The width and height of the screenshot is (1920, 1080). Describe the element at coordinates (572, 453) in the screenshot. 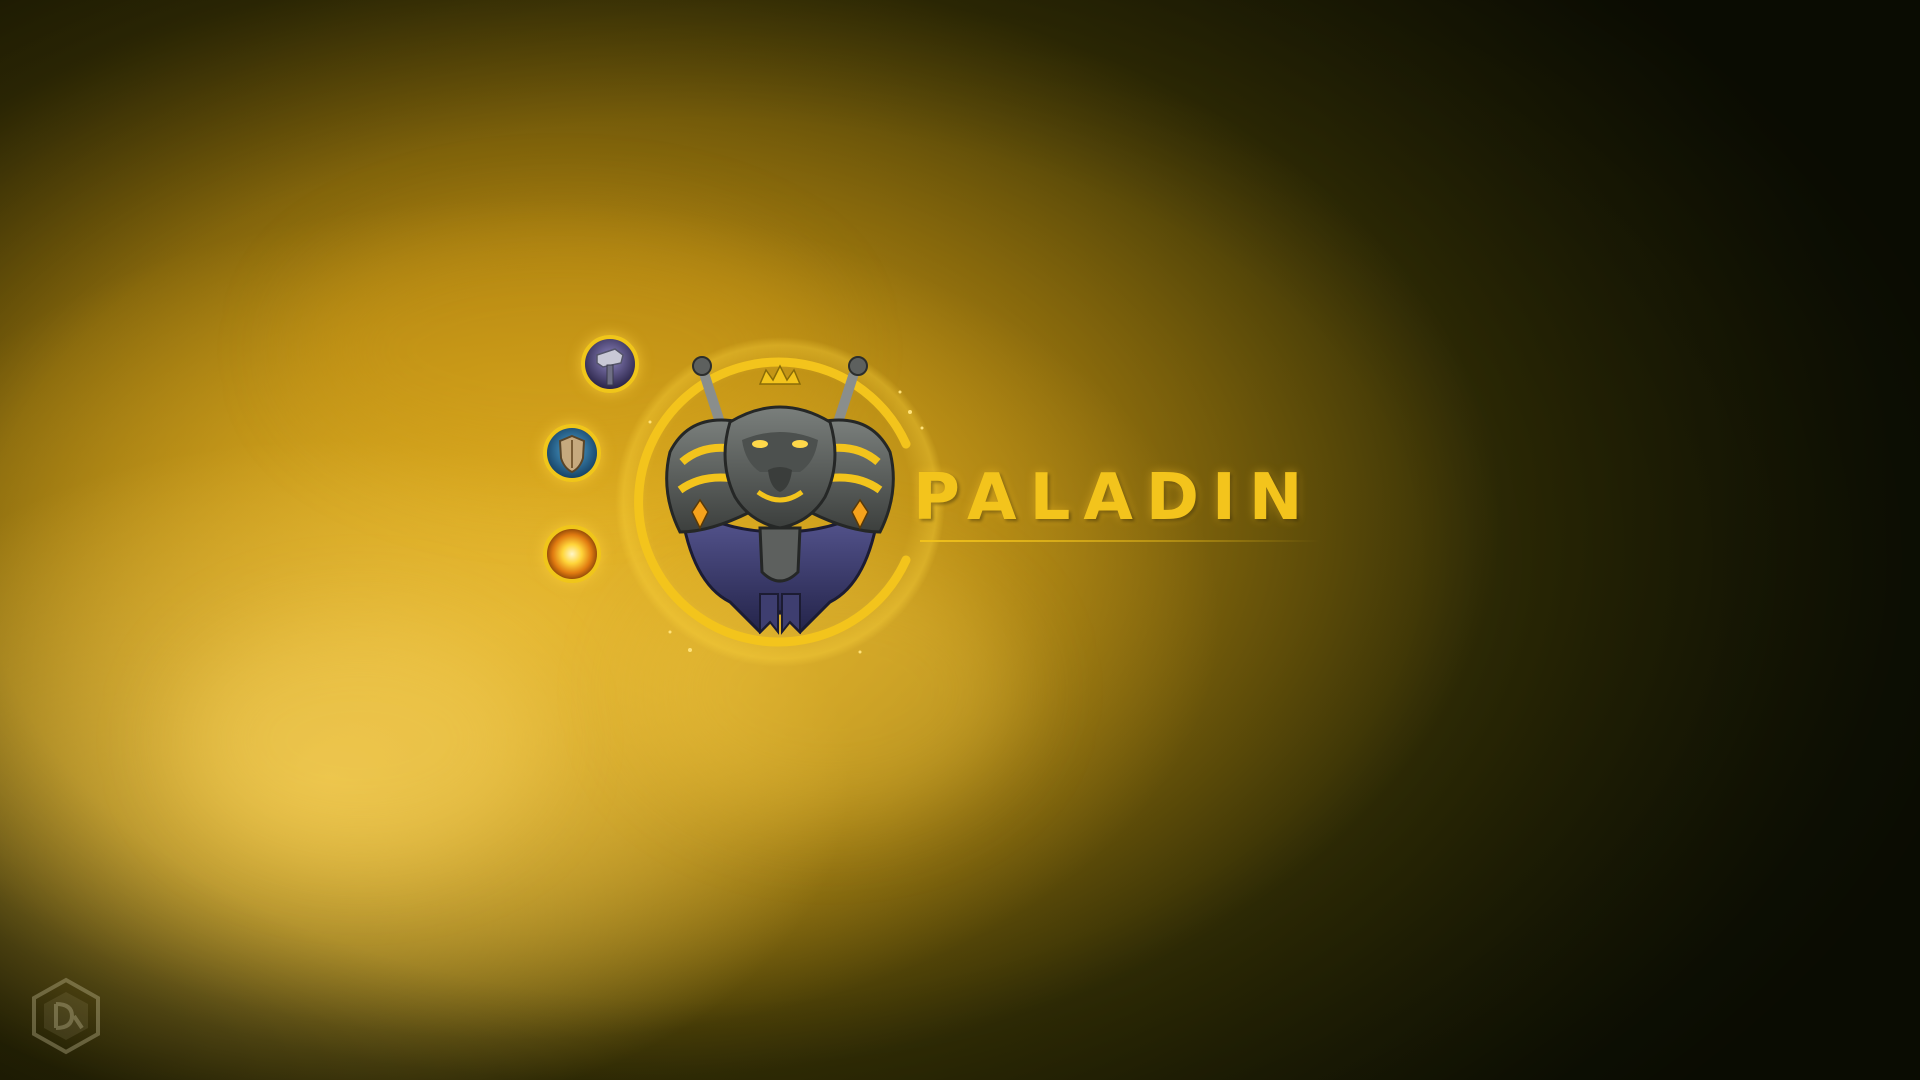

I see `shield-icon` at that location.